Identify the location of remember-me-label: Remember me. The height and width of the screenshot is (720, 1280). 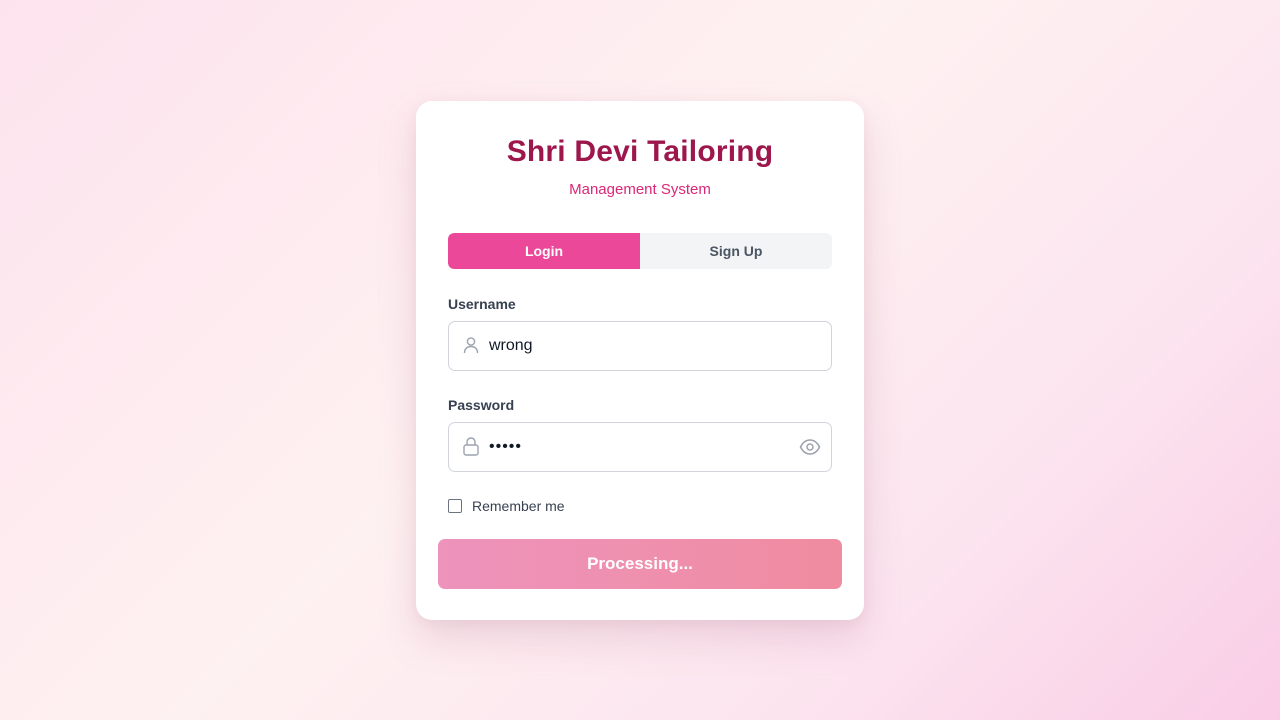
(518, 506).